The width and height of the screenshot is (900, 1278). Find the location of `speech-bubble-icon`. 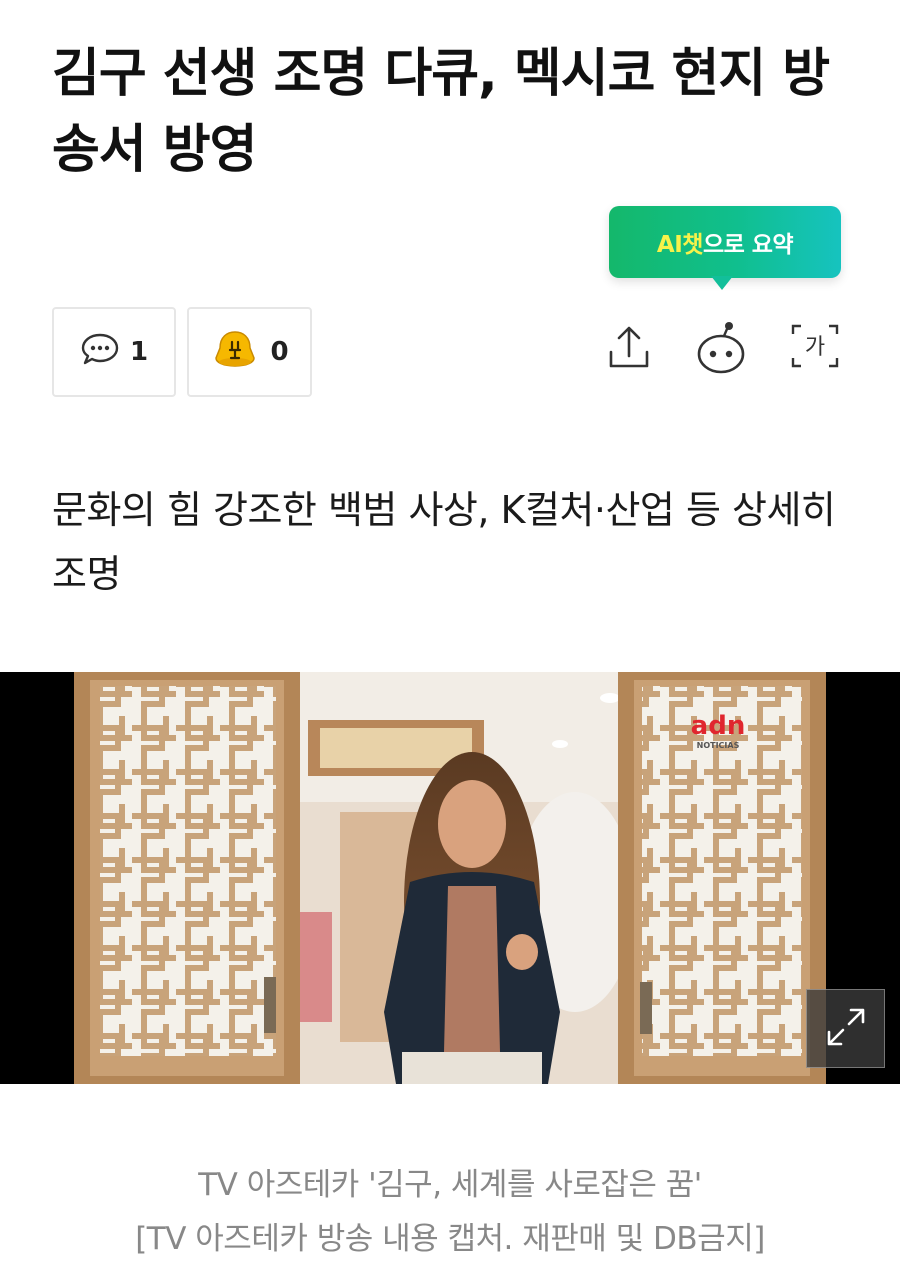

speech-bubble-icon is located at coordinates (100, 352).